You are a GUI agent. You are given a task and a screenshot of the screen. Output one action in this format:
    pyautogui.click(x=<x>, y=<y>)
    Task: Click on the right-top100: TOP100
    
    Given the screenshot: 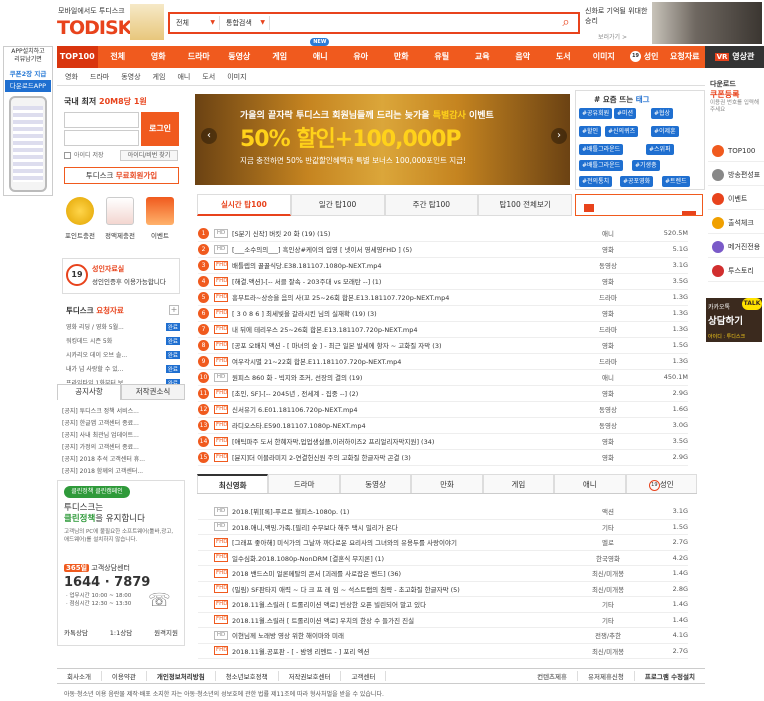 What is the action you would take?
    pyautogui.click(x=736, y=151)
    